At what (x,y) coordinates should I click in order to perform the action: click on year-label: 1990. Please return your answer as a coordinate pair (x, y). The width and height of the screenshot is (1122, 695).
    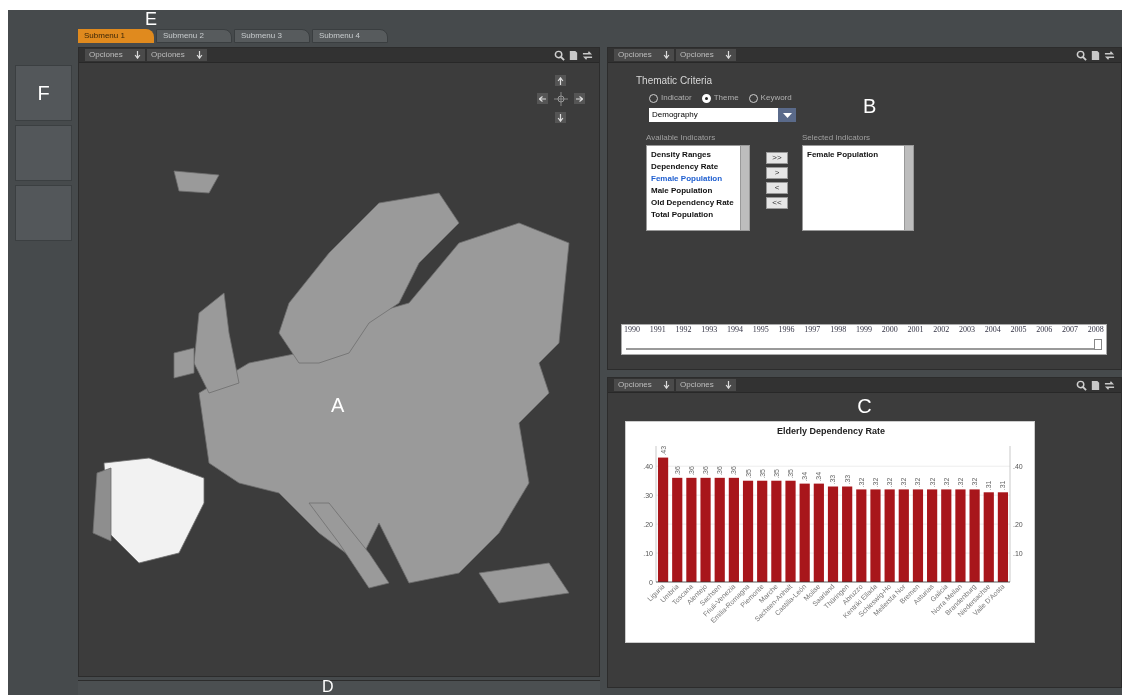
    Looking at the image, I should click on (632, 330).